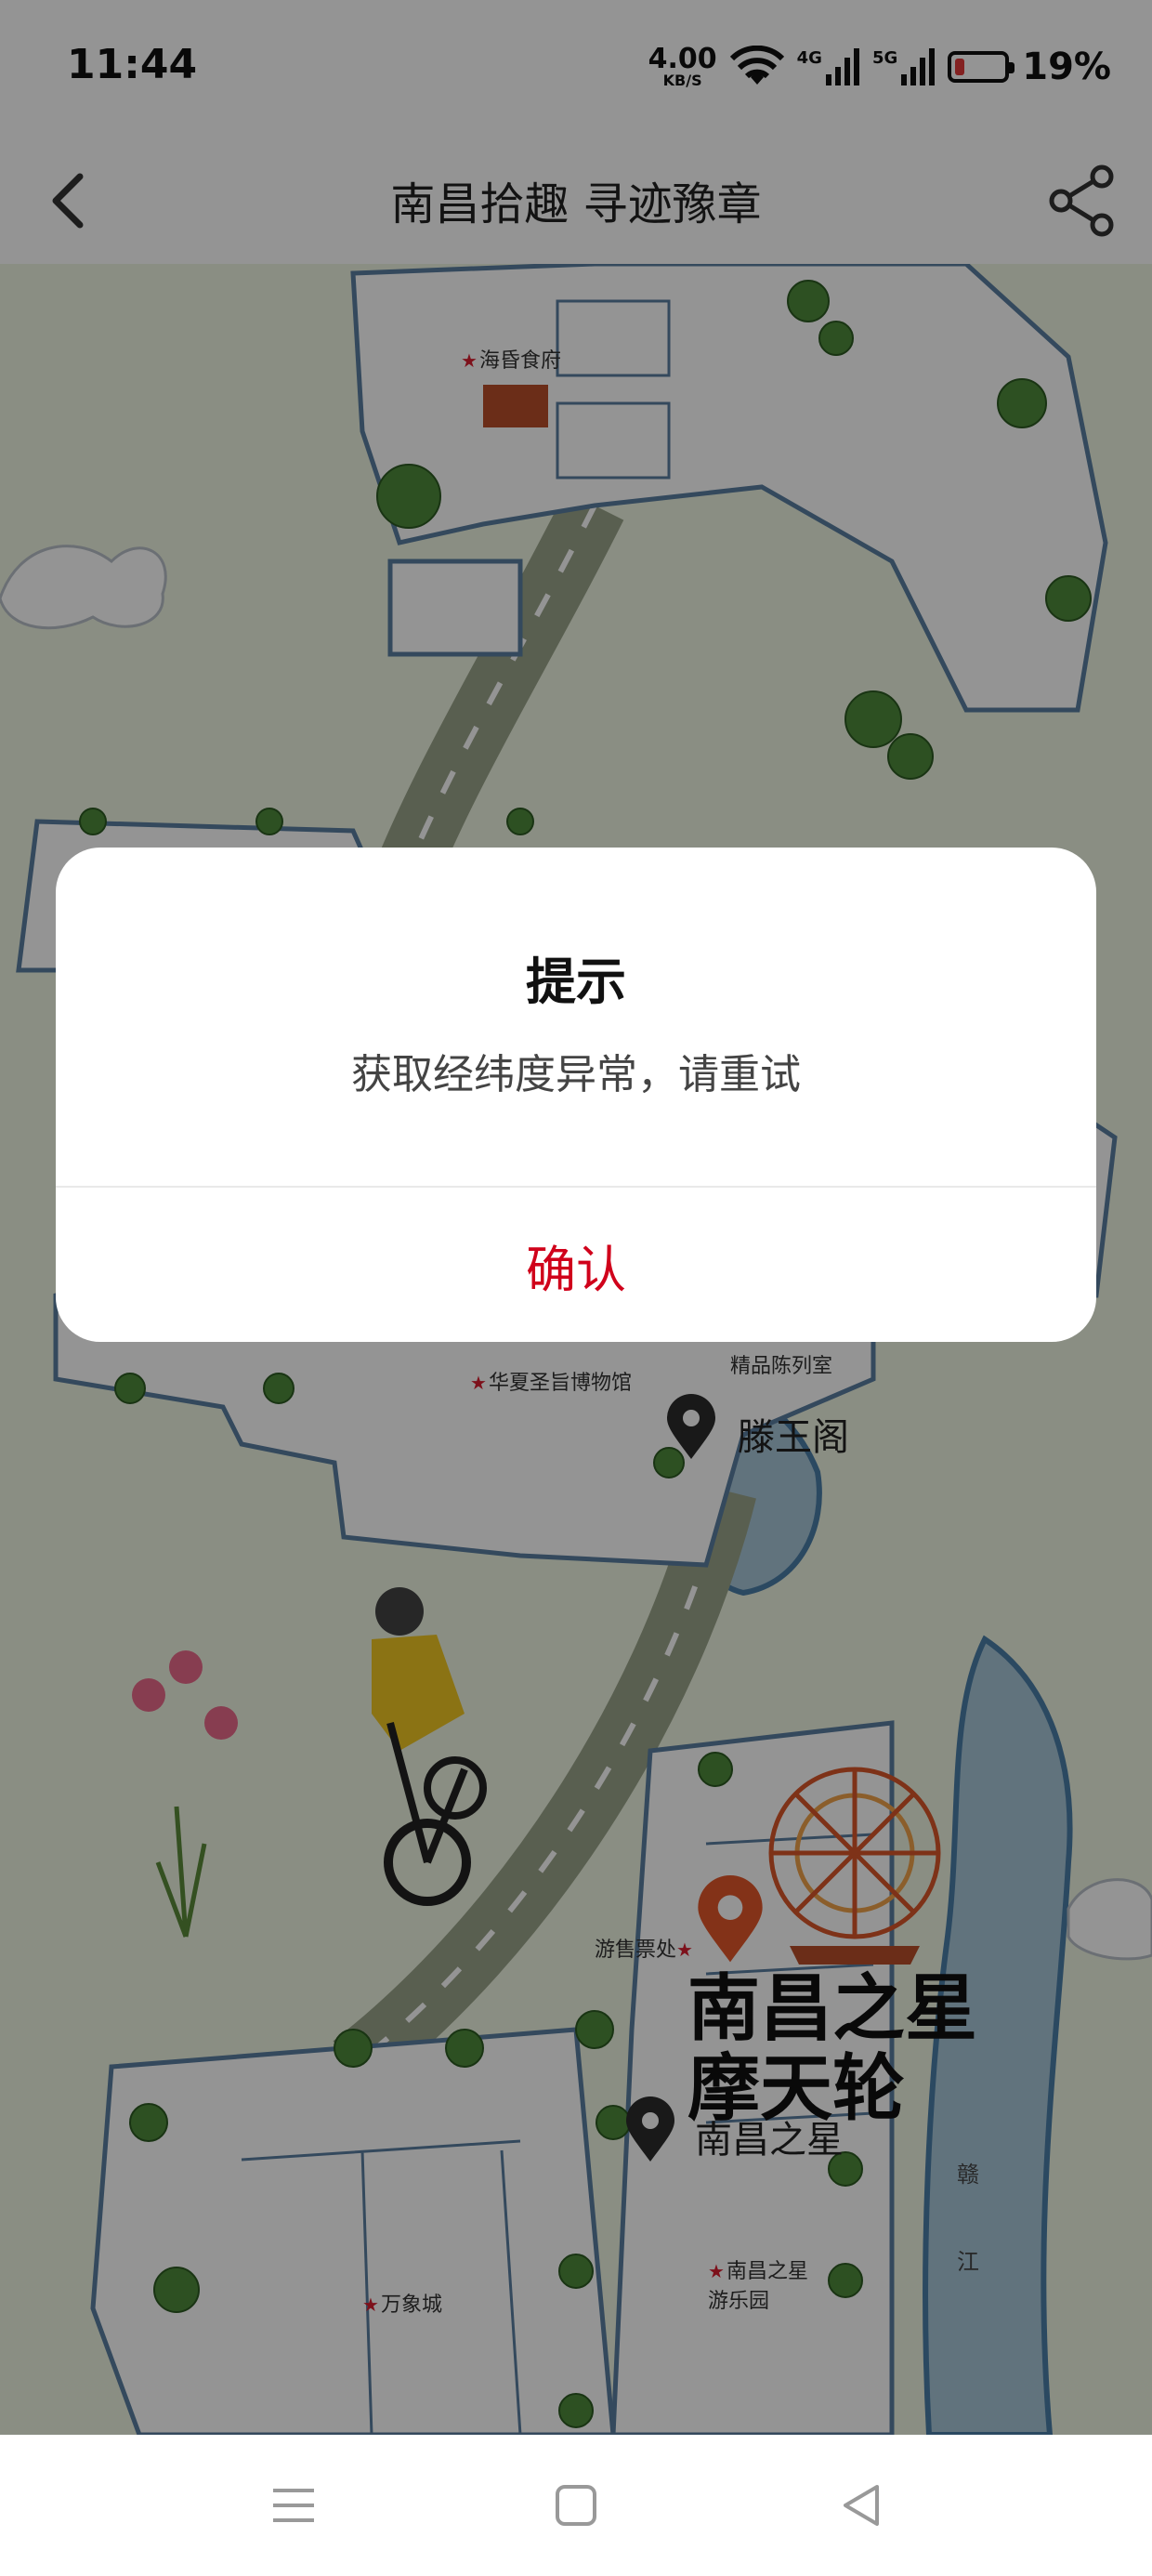 Image resolution: width=1152 pixels, height=2576 pixels. What do you see at coordinates (576, 1074) in the screenshot?
I see `dialog-message: 获取经纬度异常，请重试` at bounding box center [576, 1074].